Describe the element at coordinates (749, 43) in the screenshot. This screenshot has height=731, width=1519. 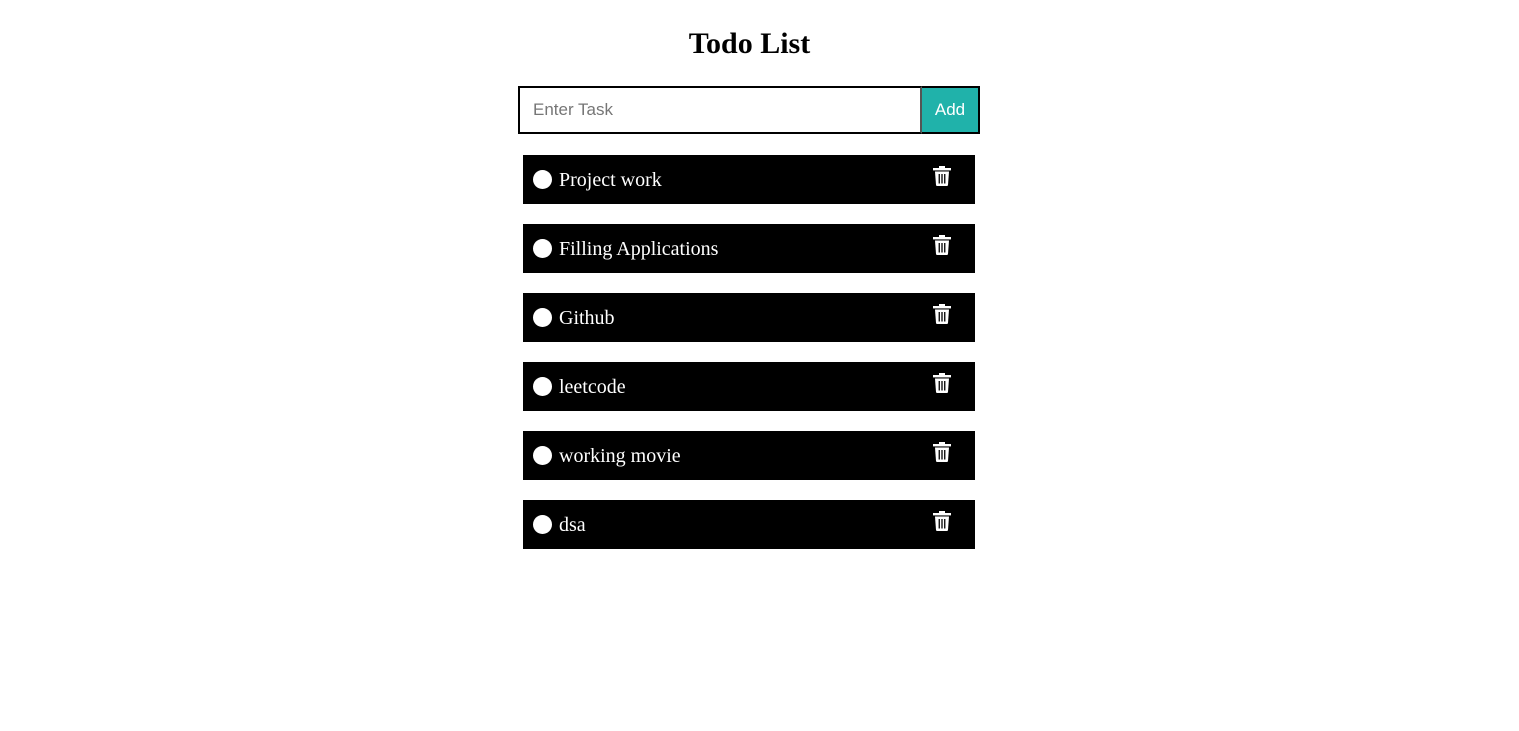
I see `page-title: Todo List` at that location.